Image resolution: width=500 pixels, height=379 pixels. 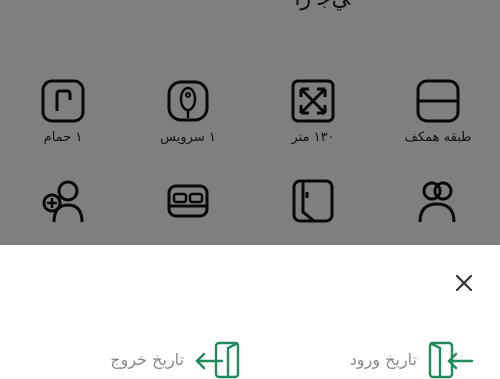 What do you see at coordinates (383, 359) in the screenshot?
I see `checkin-label: تاریخ ورود` at bounding box center [383, 359].